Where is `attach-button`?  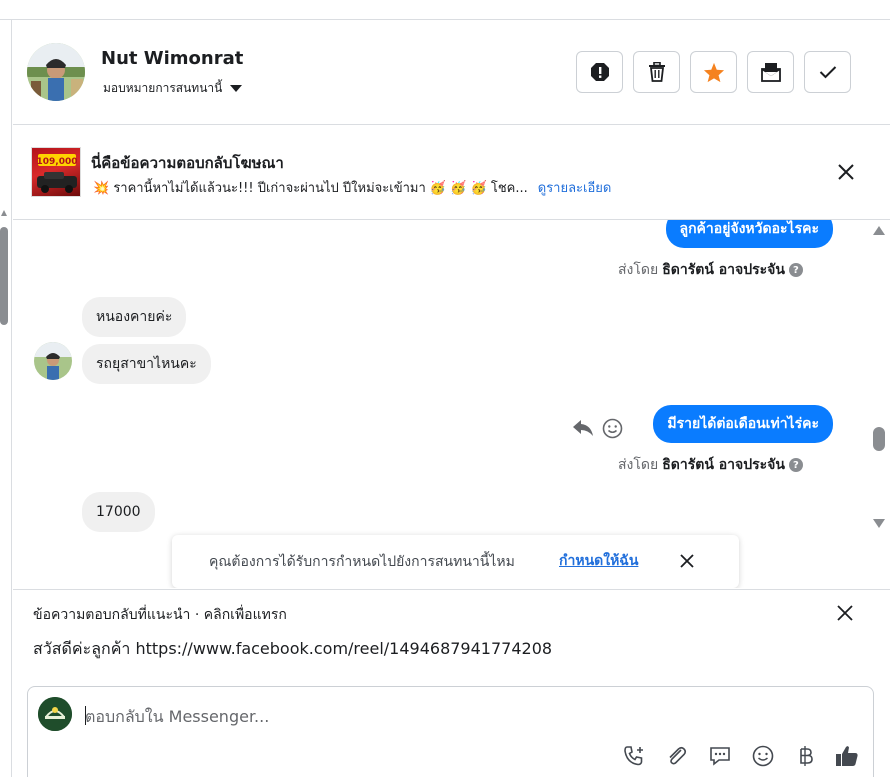
attach-button is located at coordinates (677, 756).